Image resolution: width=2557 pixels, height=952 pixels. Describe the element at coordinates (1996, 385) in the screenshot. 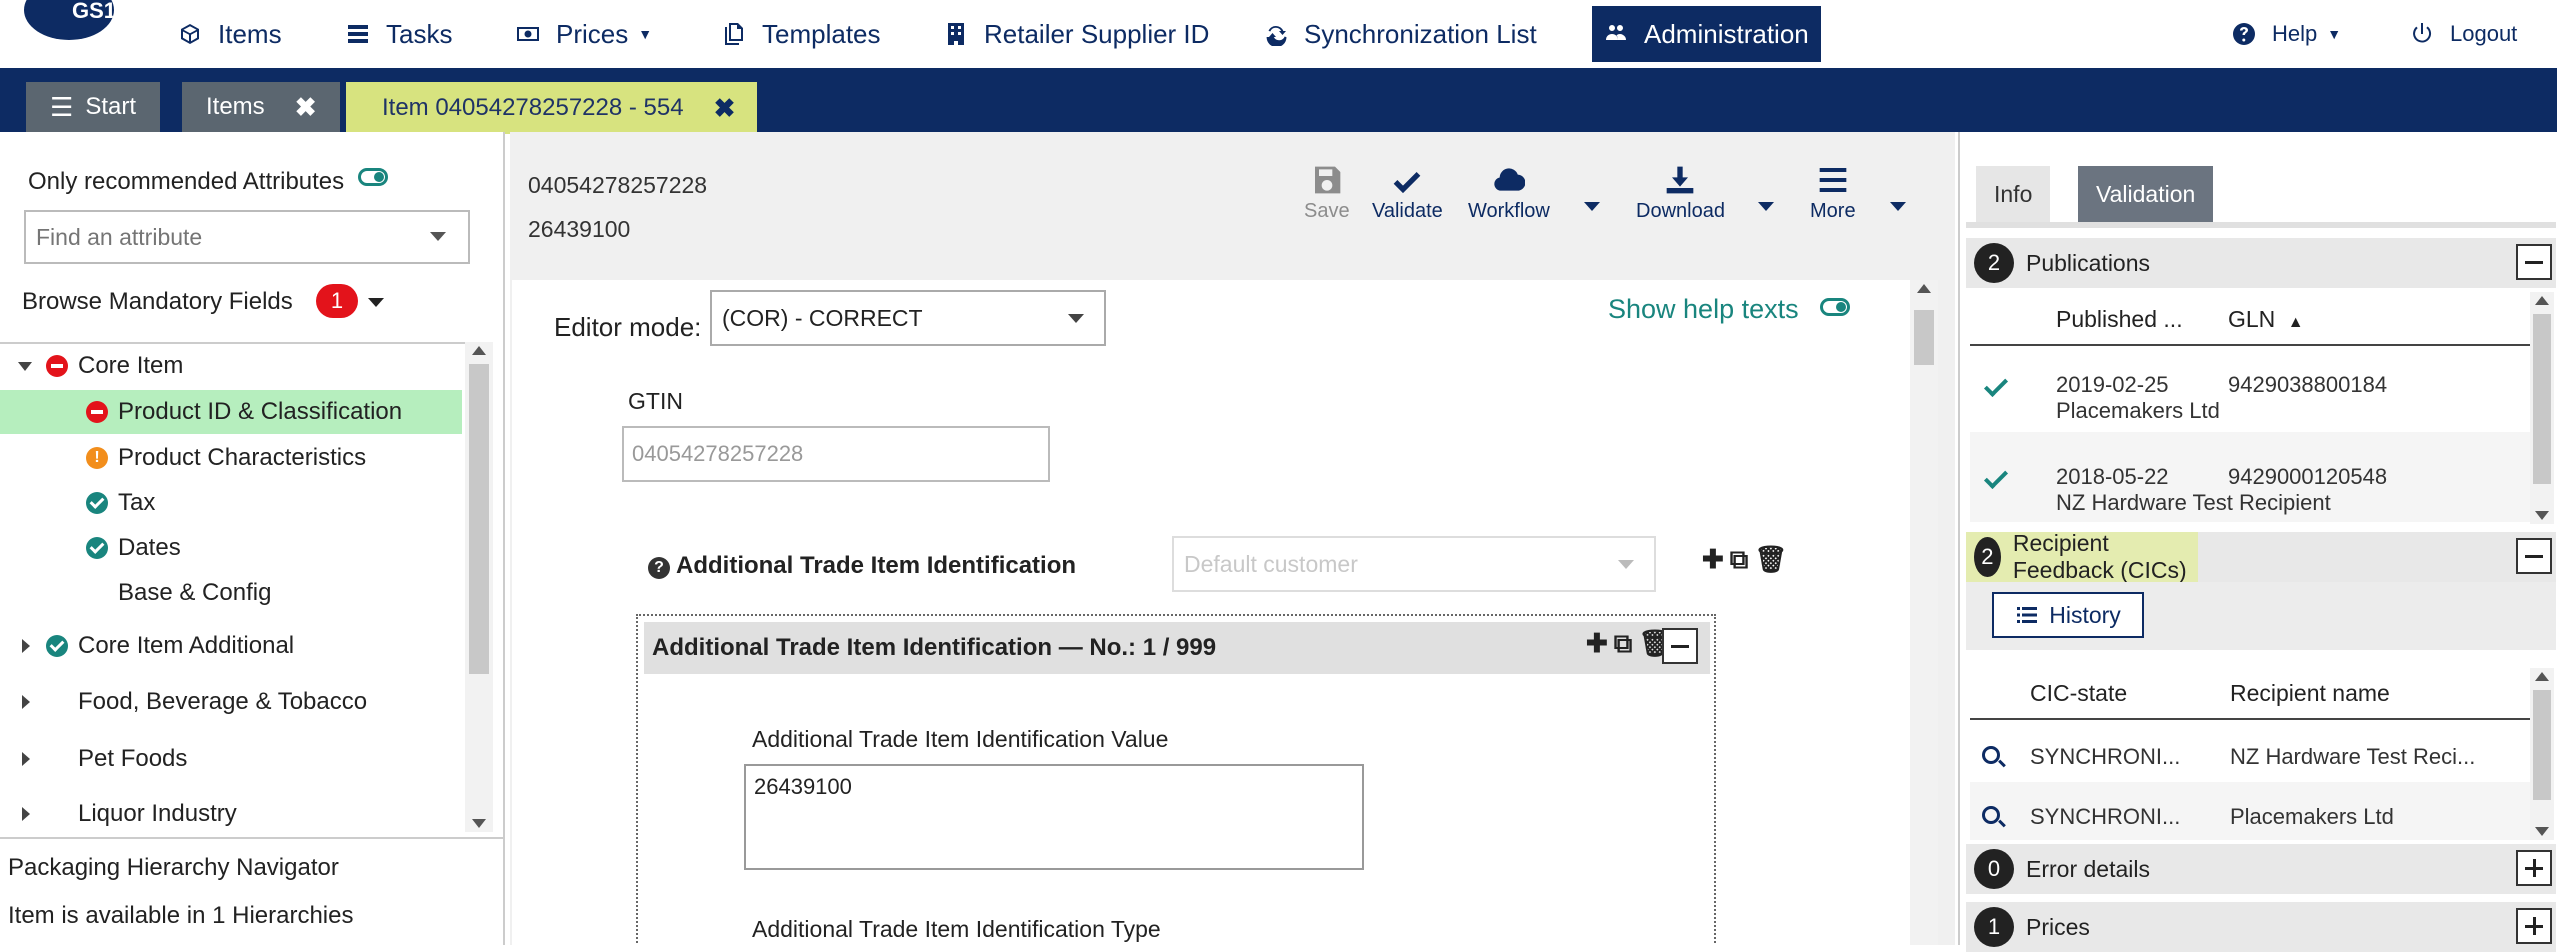

I see `check-icon` at that location.